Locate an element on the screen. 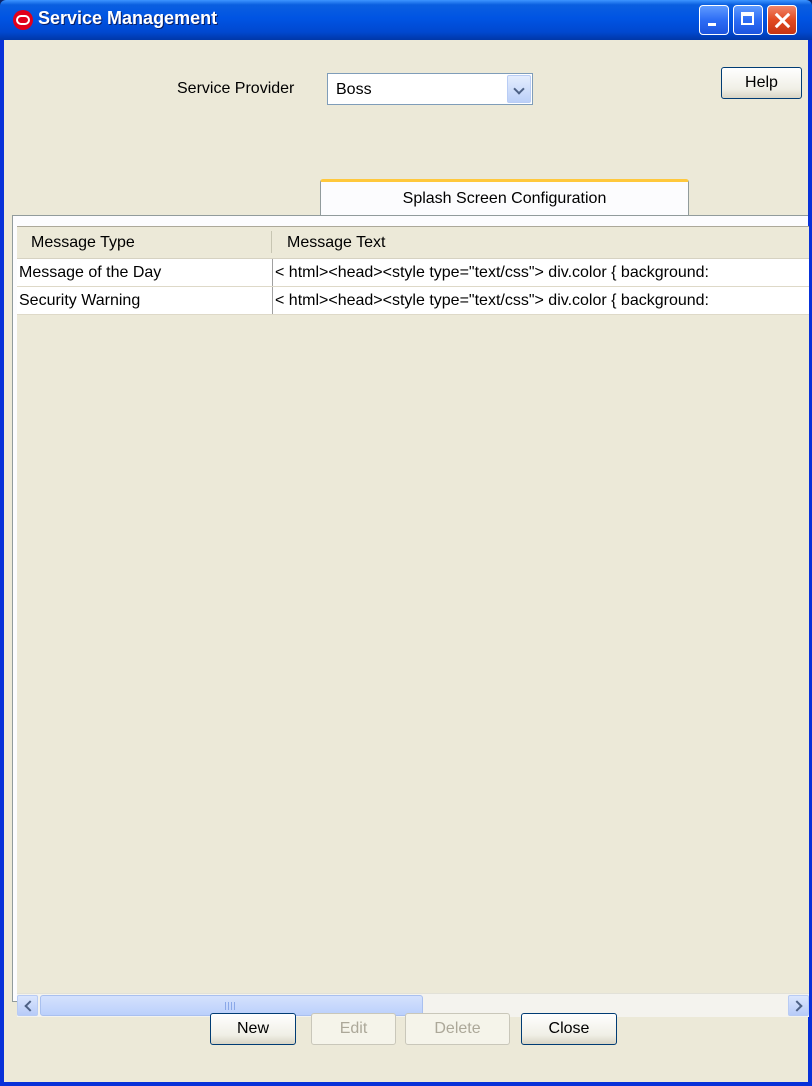 This screenshot has width=812, height=1086. service-provider-select: Boss is located at coordinates (430, 89).